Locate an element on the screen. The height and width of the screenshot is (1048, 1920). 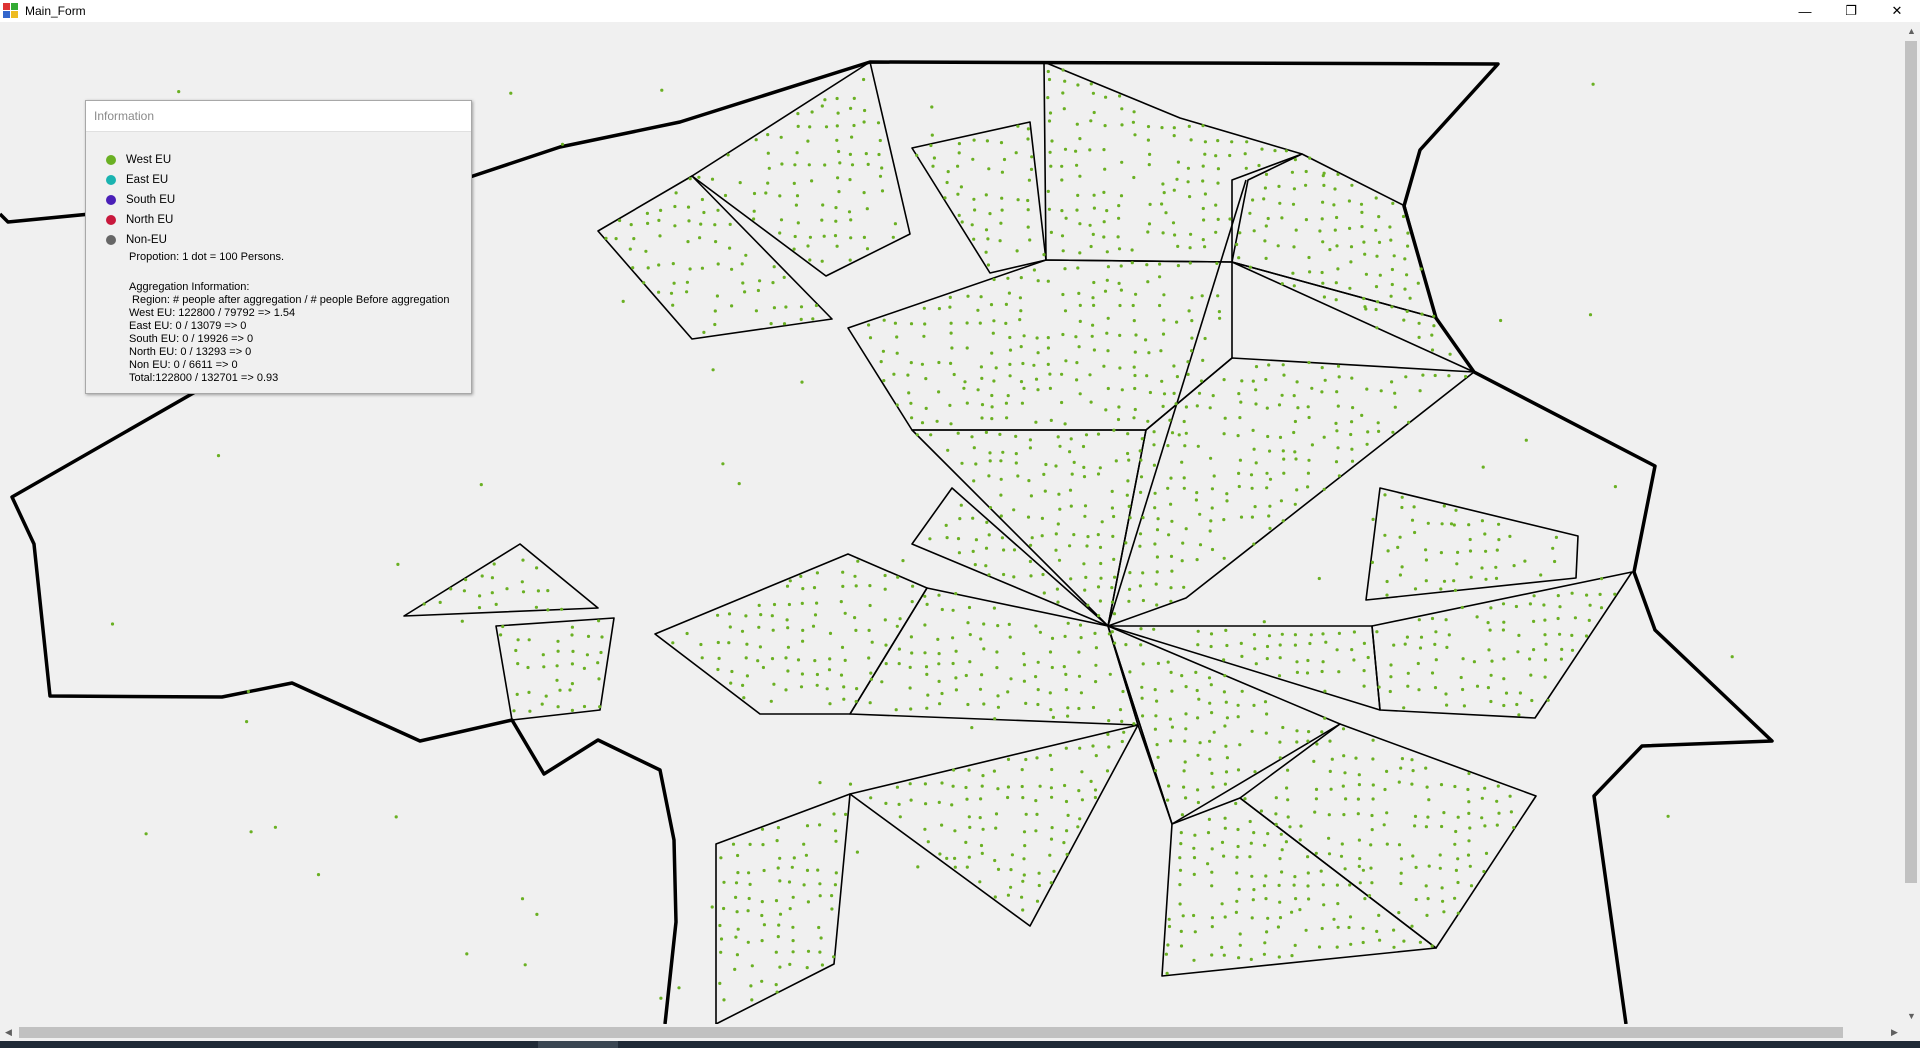
scroll-down-arrow-icon: ▼ is located at coordinates (1911, 1015).